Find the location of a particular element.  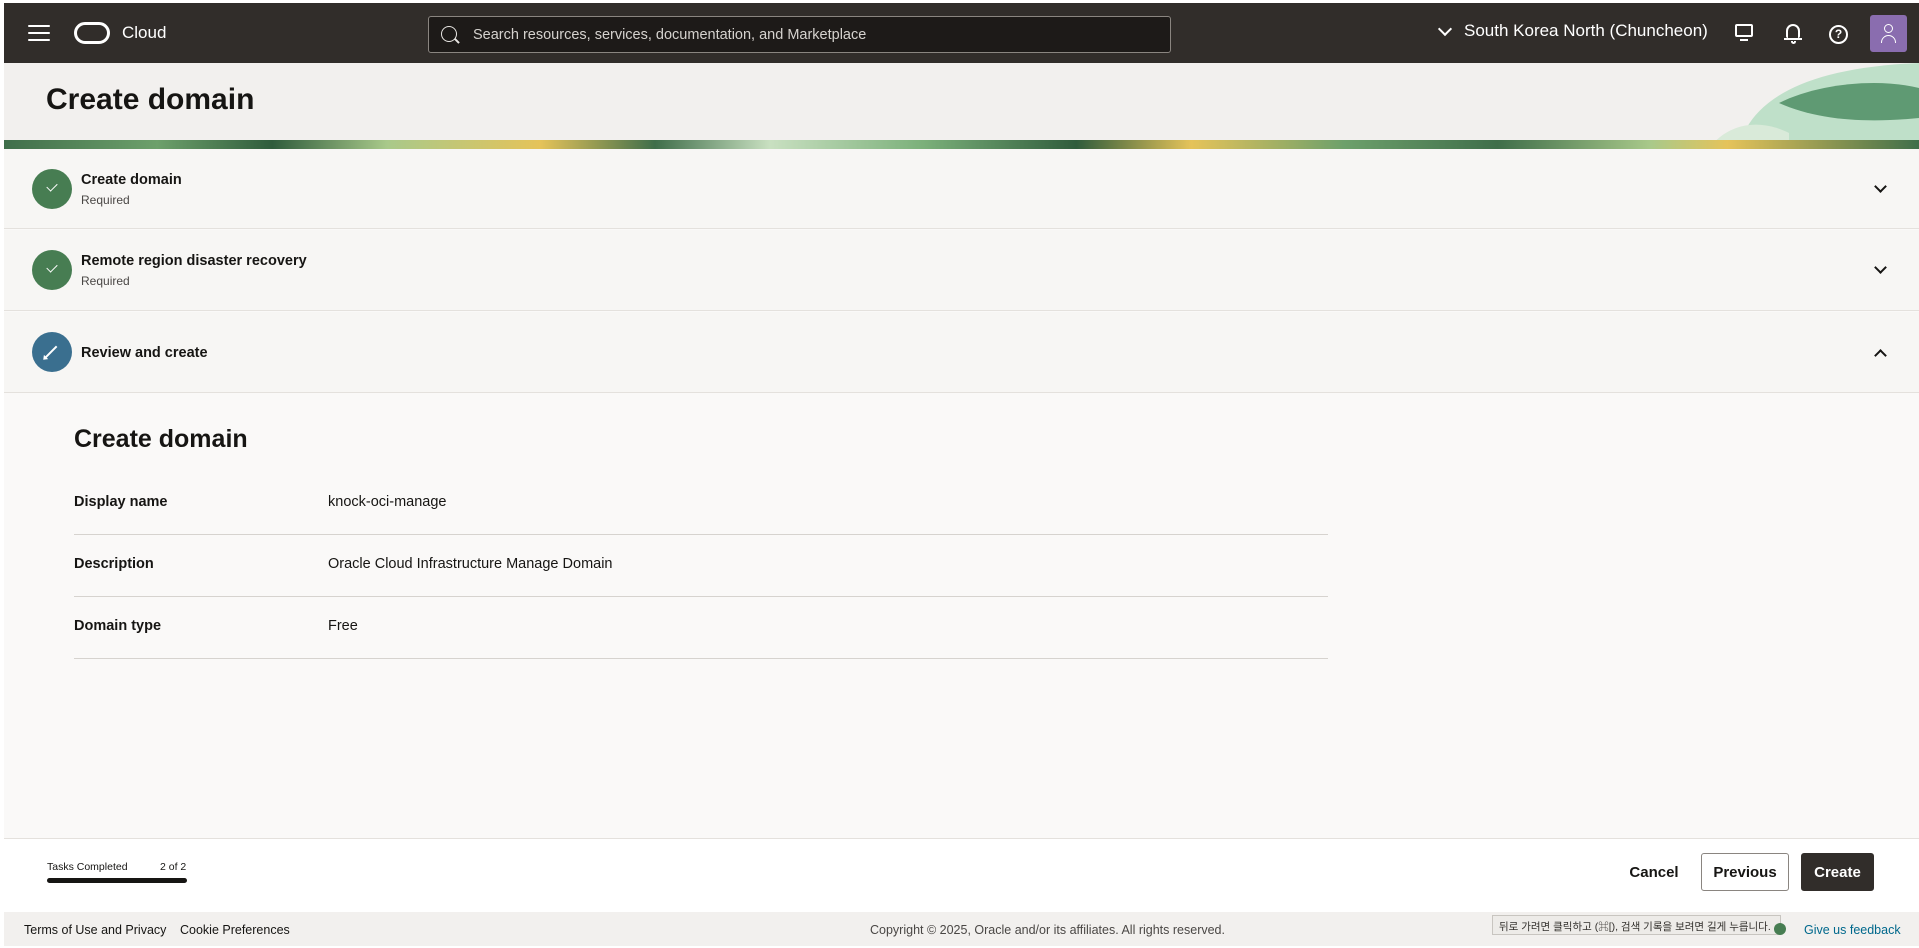

progress-fill is located at coordinates (117, 880).